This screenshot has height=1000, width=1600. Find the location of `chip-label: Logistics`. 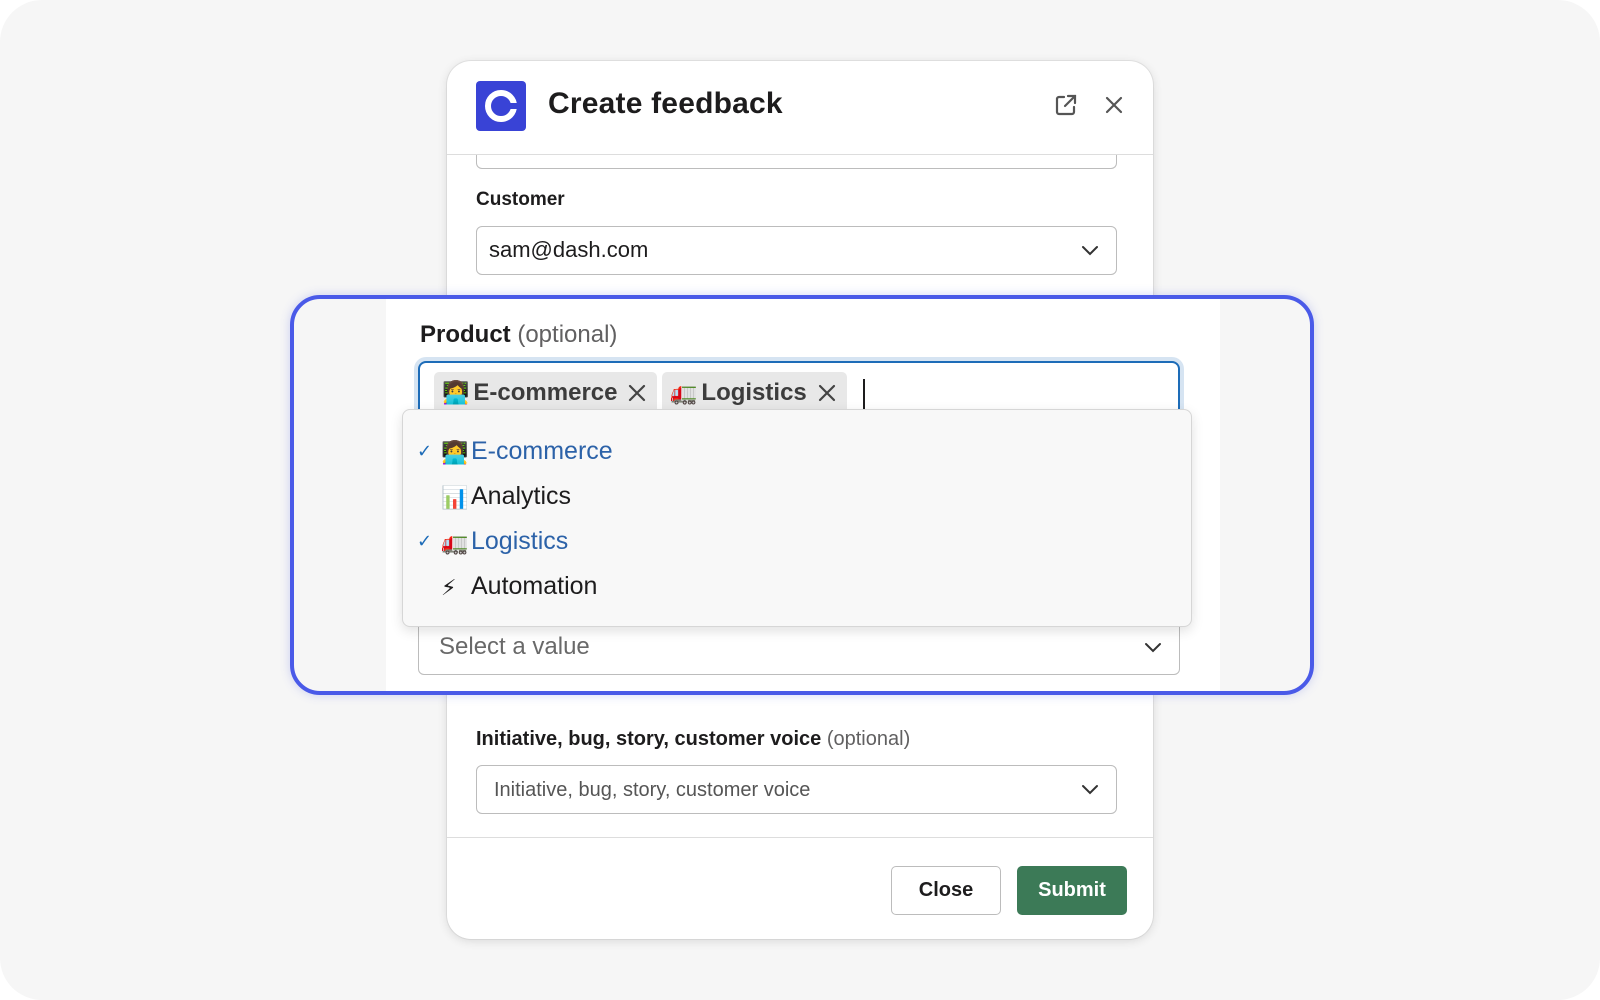

chip-label: Logistics is located at coordinates (754, 392).